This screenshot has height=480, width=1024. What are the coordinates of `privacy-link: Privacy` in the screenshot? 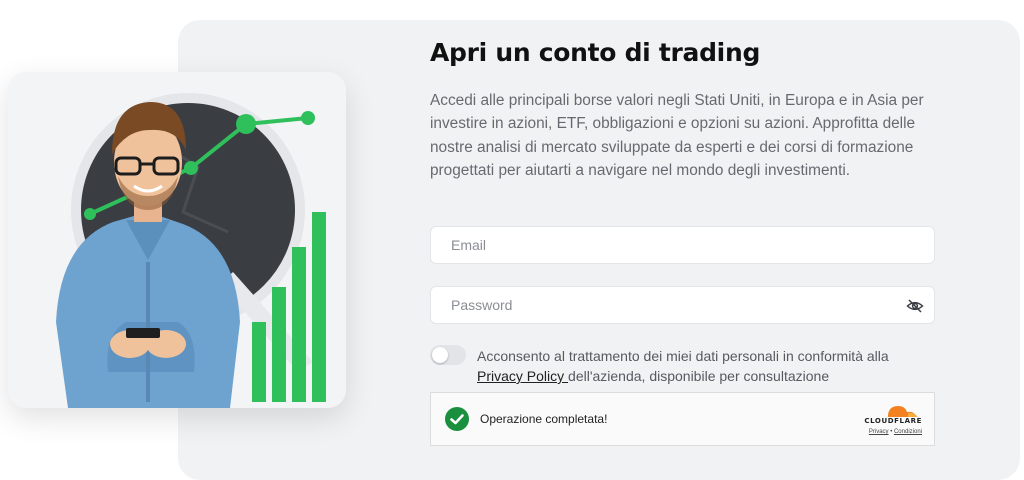 It's located at (879, 432).